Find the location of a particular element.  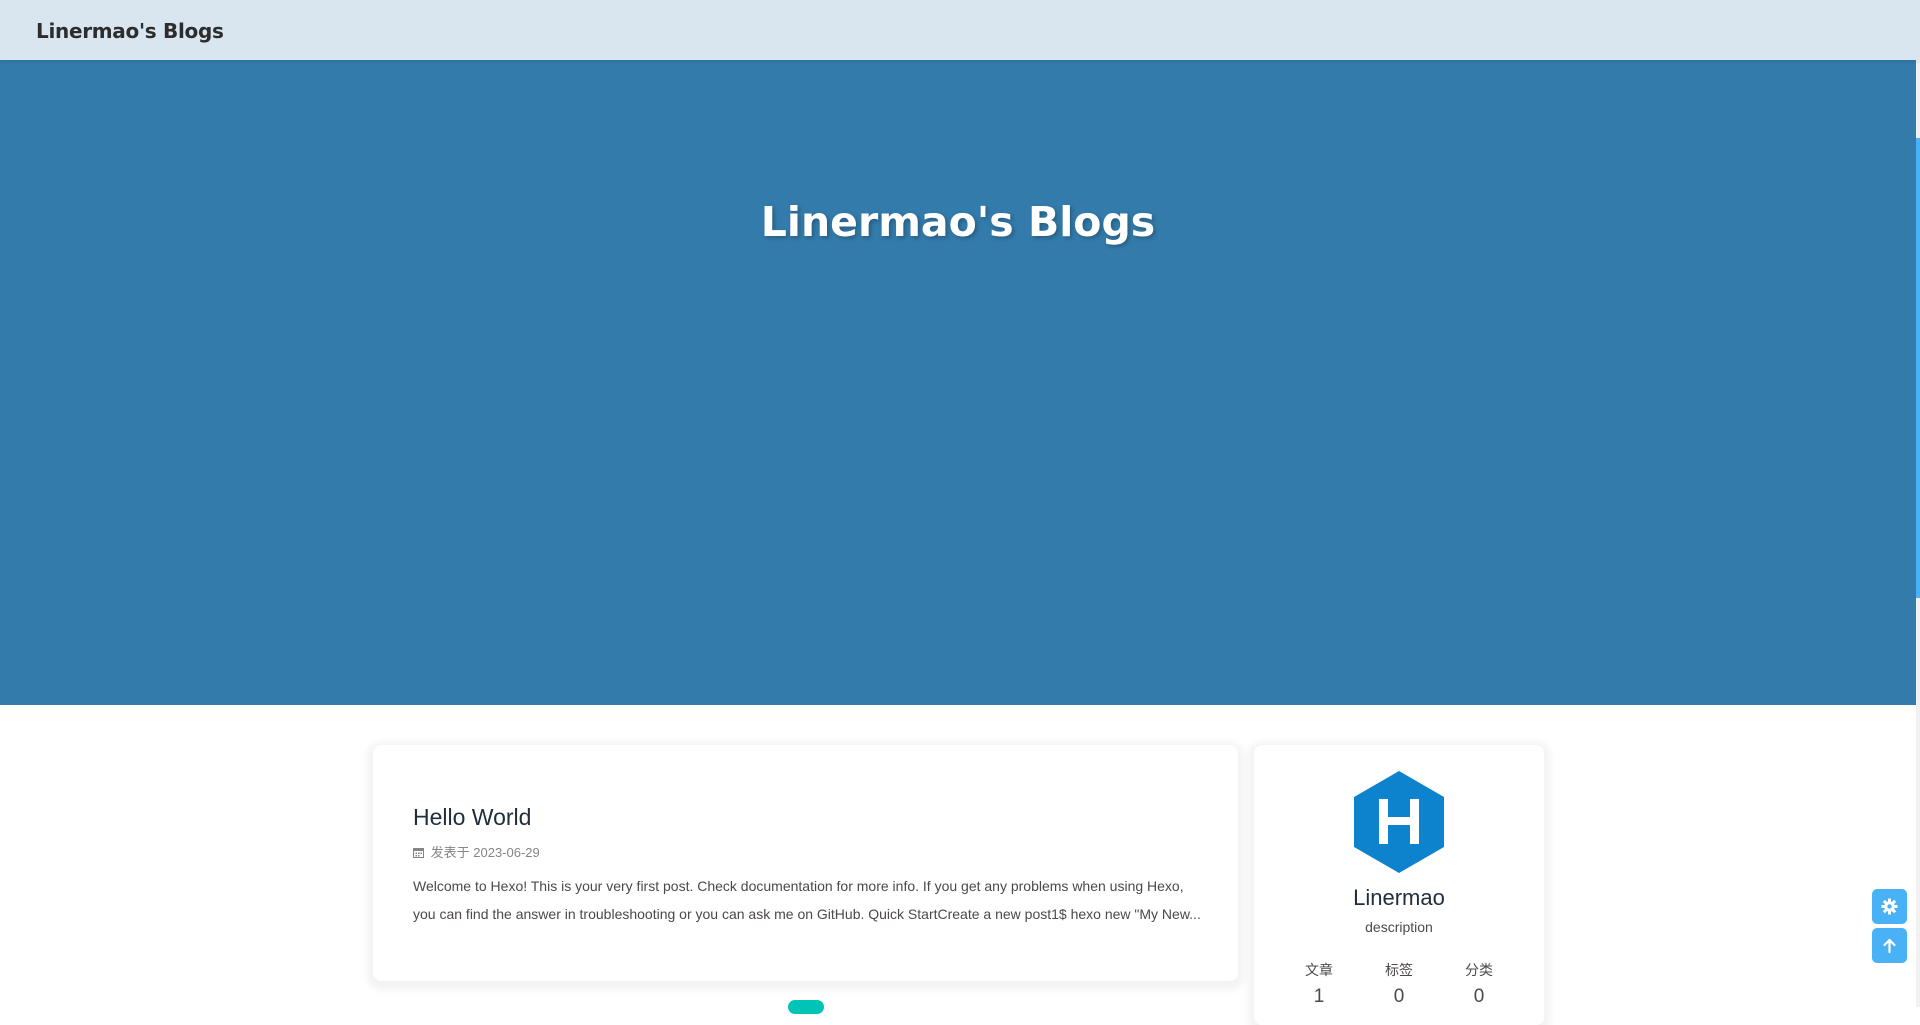

stat-tags-label: 标签 is located at coordinates (1399, 971).